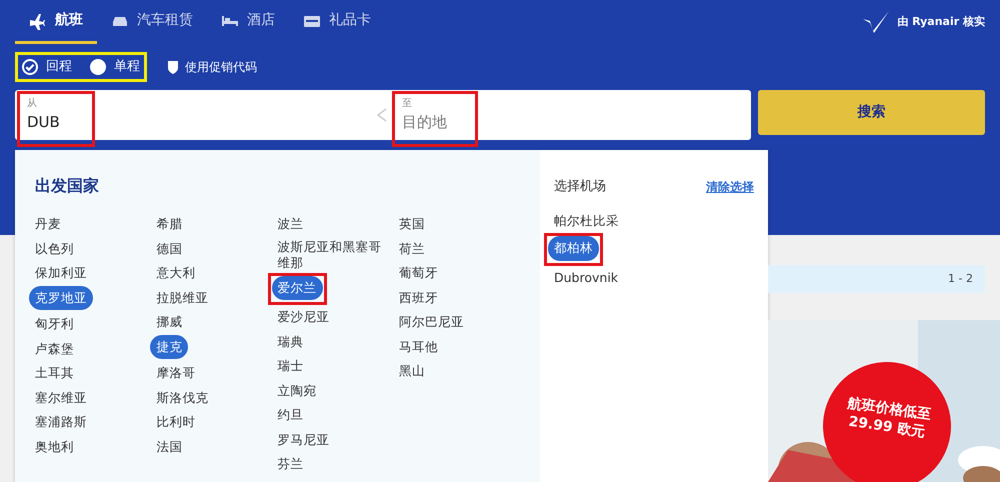 The height and width of the screenshot is (482, 1000). Describe the element at coordinates (297, 288) in the screenshot. I see `list-item: 爱尔兰` at that location.